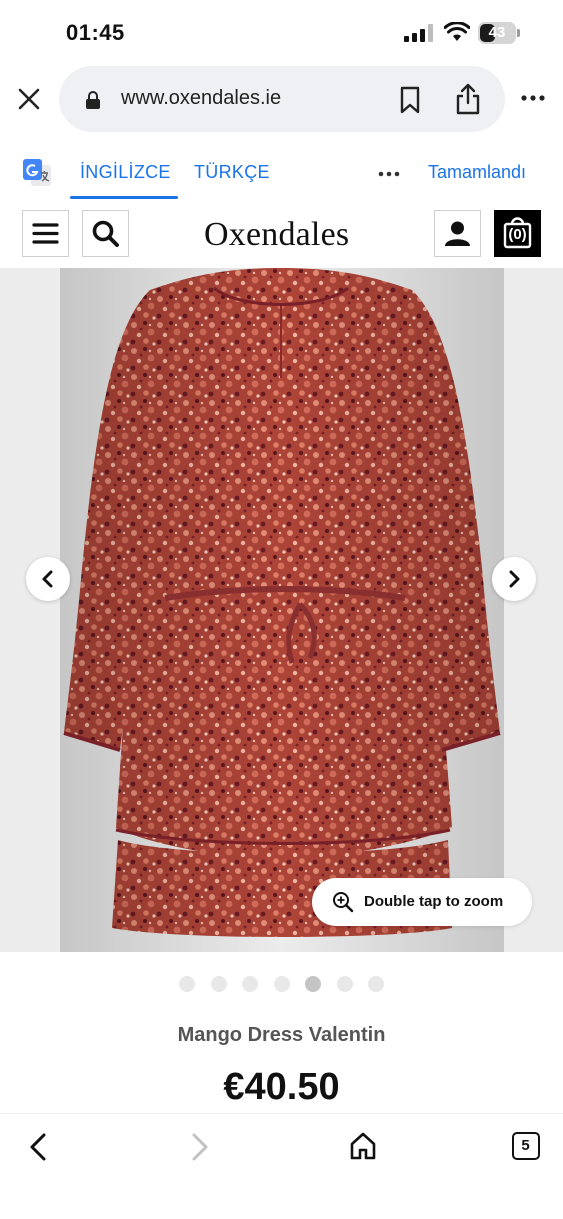 Image resolution: width=563 pixels, height=1219 pixels. I want to click on browser-address-row: www.oxendales.ie, so click(281, 100).